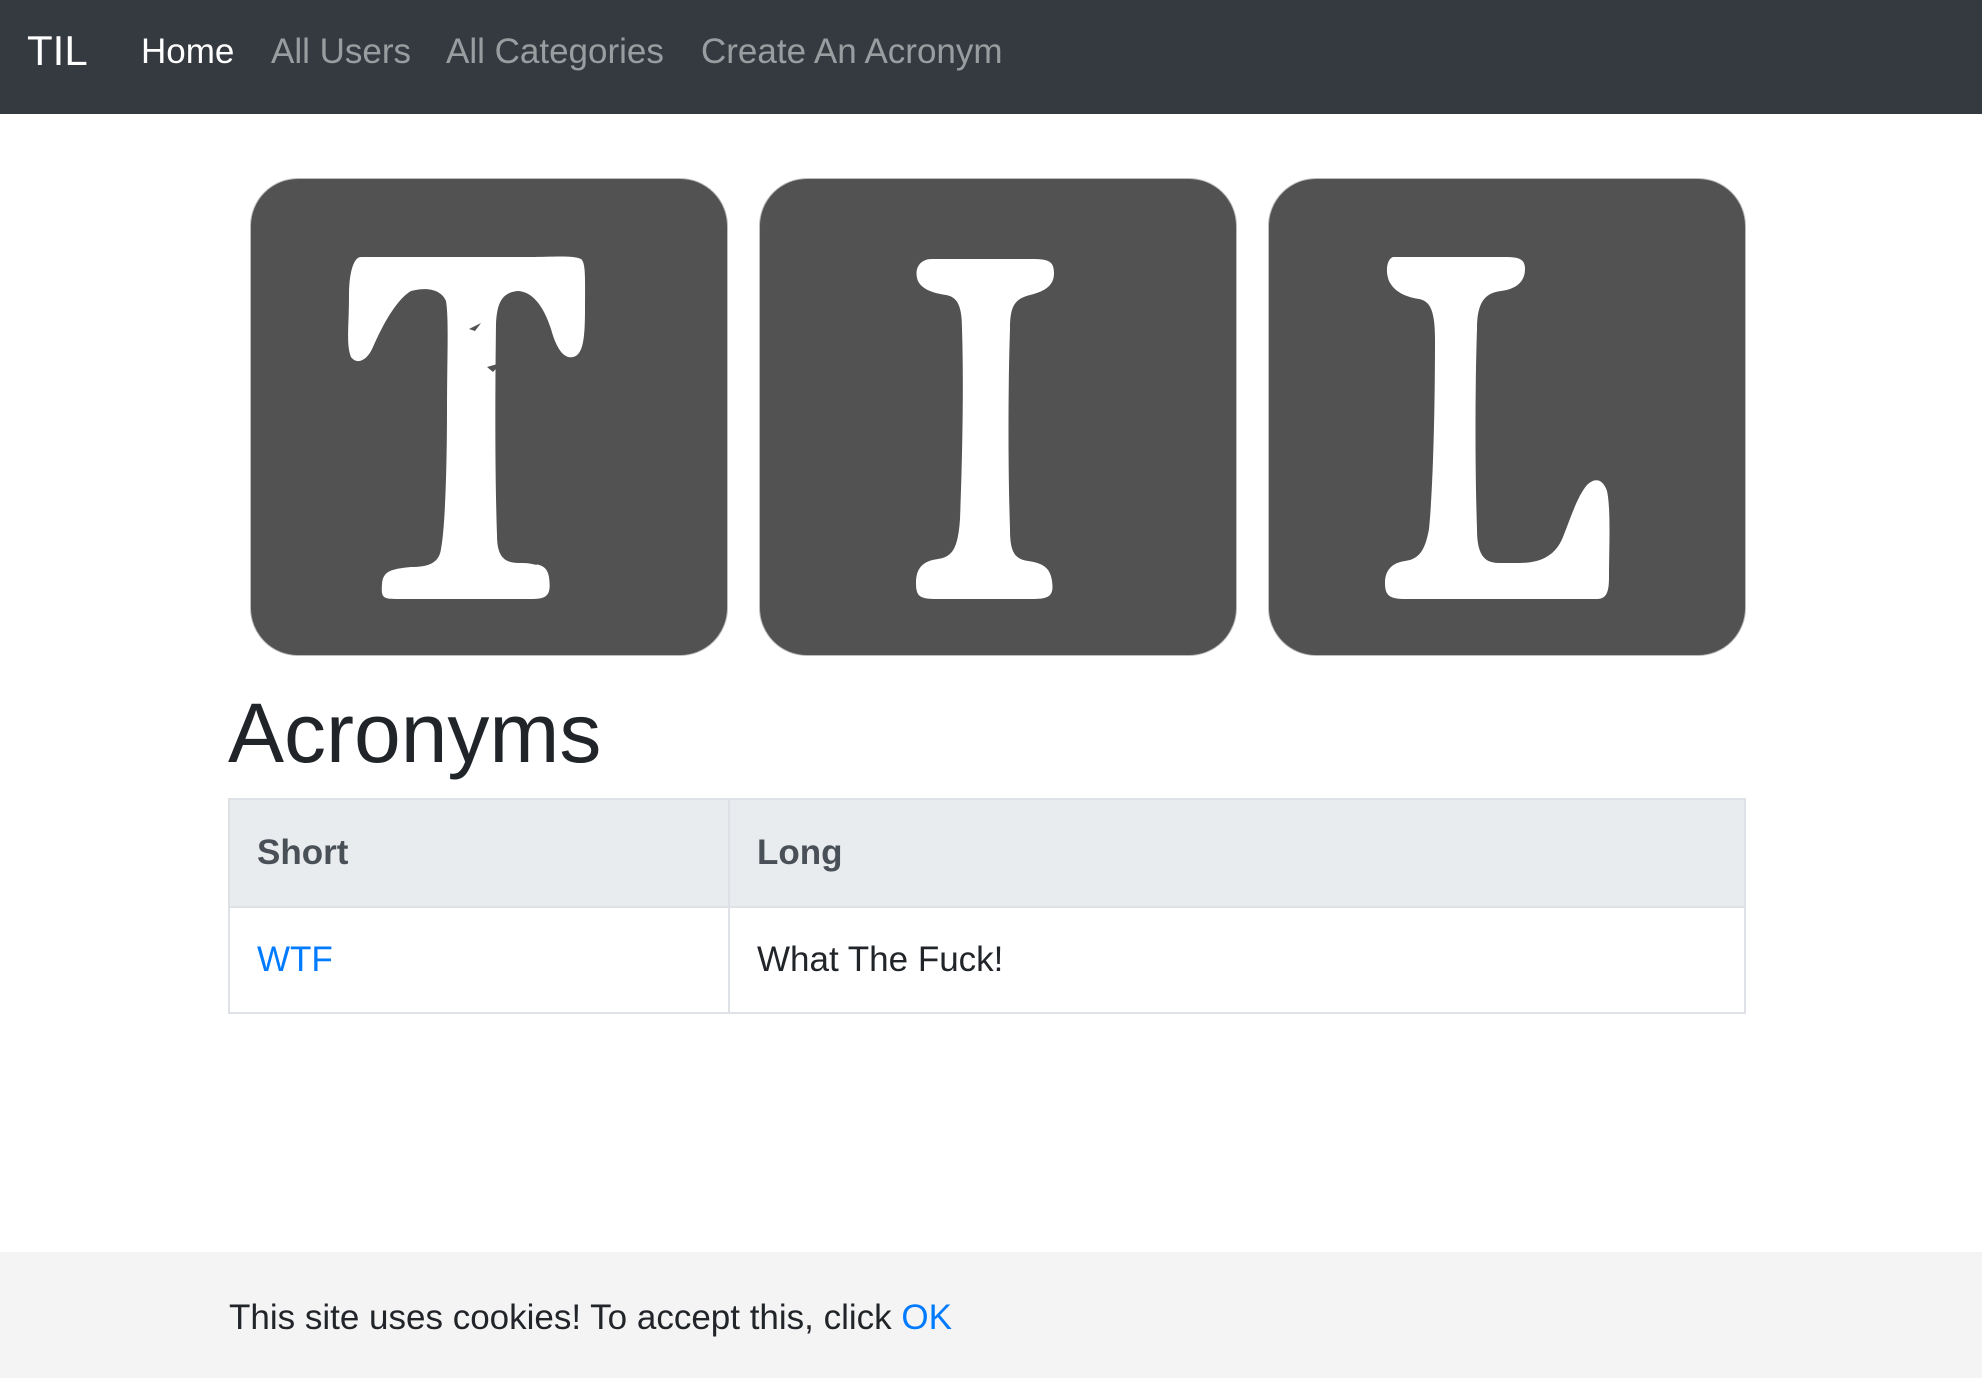  Describe the element at coordinates (415, 733) in the screenshot. I see `page-title: Acronyms` at that location.